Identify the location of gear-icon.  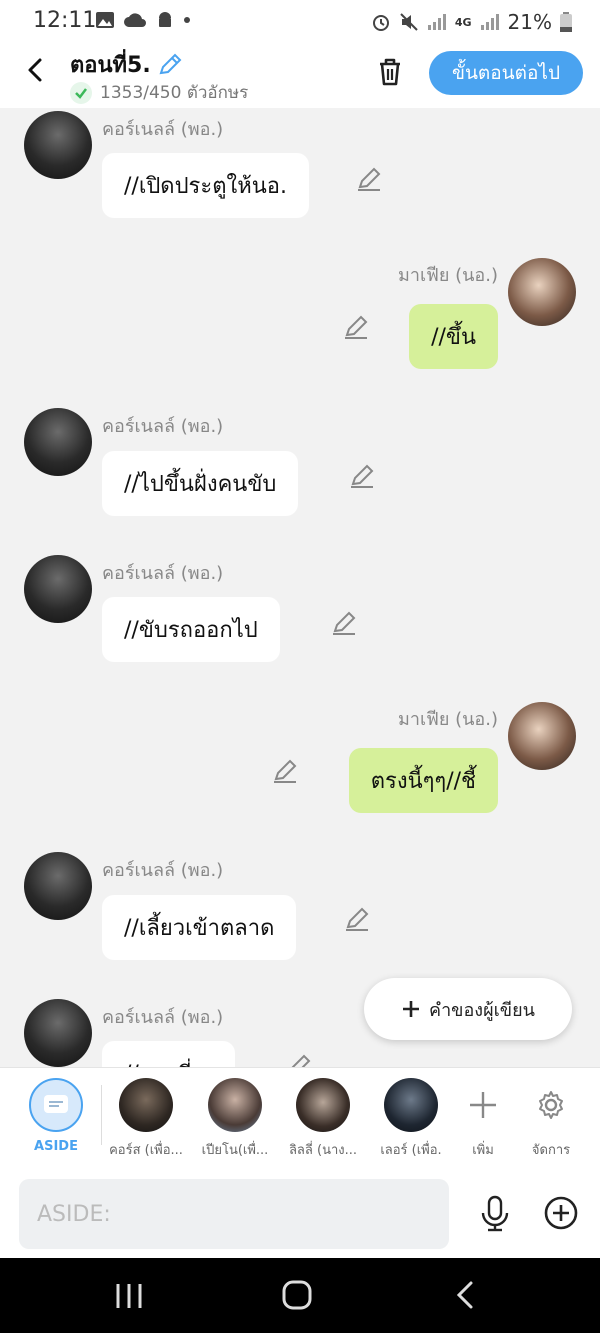
(551, 1105).